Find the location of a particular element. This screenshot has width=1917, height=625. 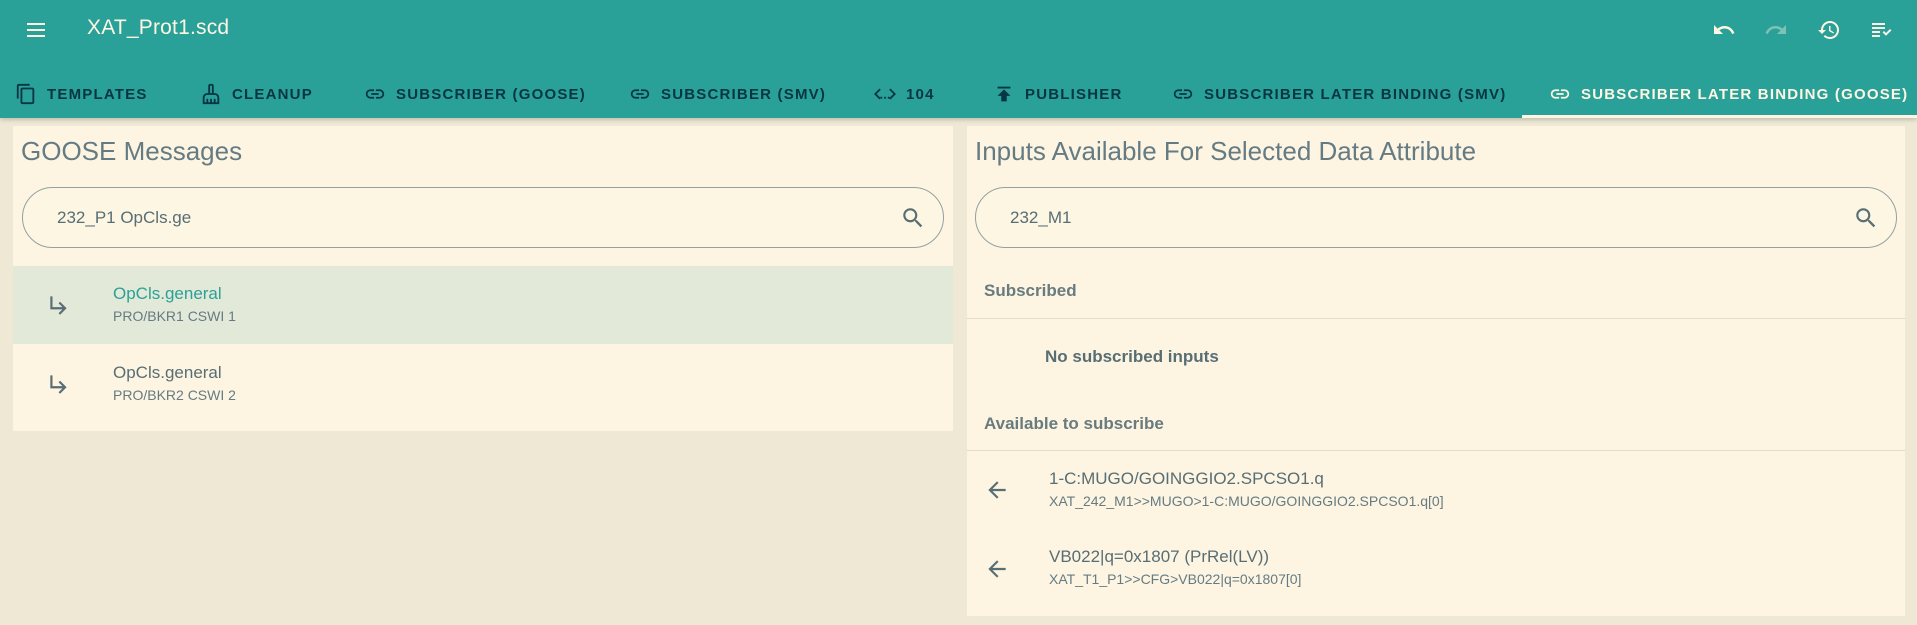

top-bar: XAT_Prot1.scd is located at coordinates (958, 30).